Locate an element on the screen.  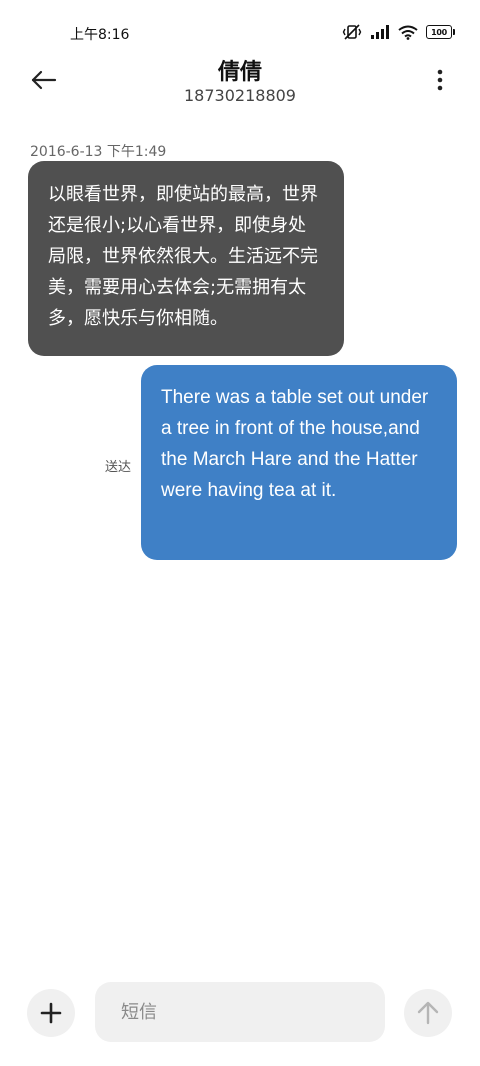
status-icons: 100 is located at coordinates (398, 32).